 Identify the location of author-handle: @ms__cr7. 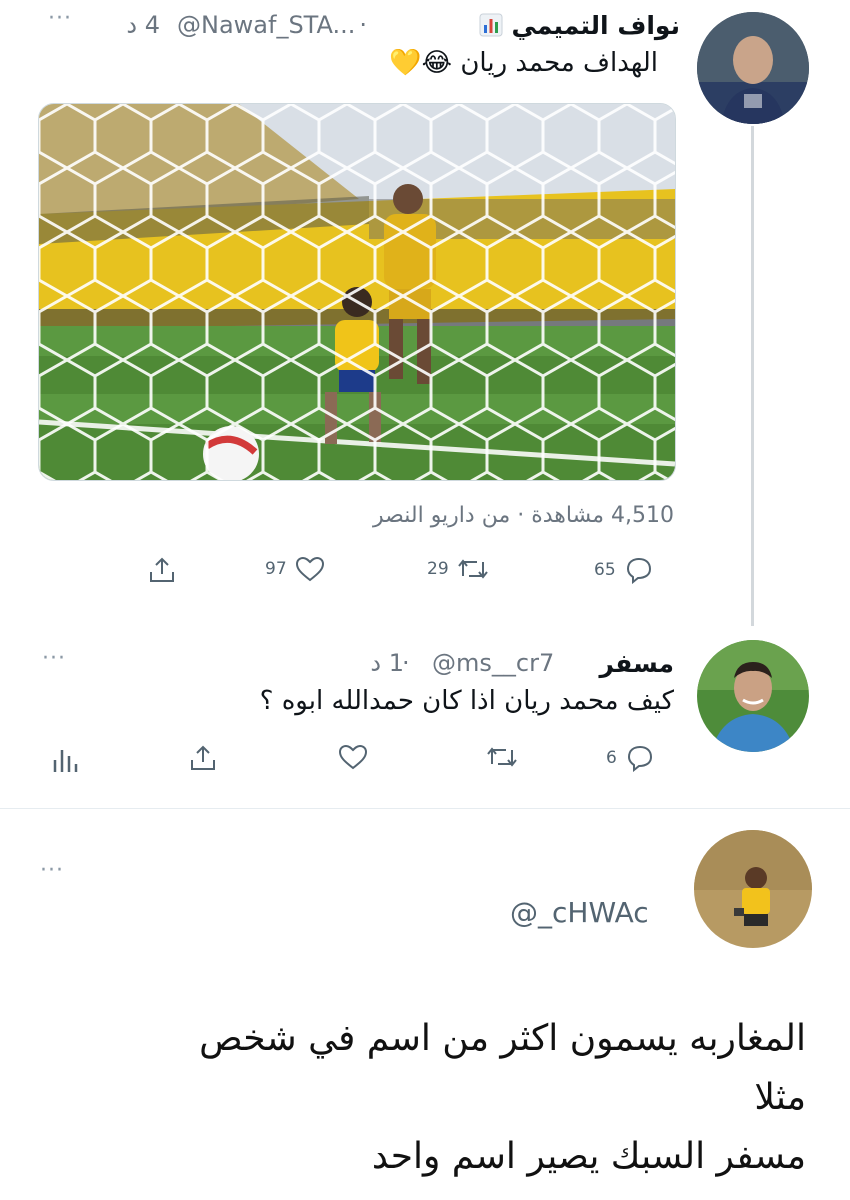
(493, 663).